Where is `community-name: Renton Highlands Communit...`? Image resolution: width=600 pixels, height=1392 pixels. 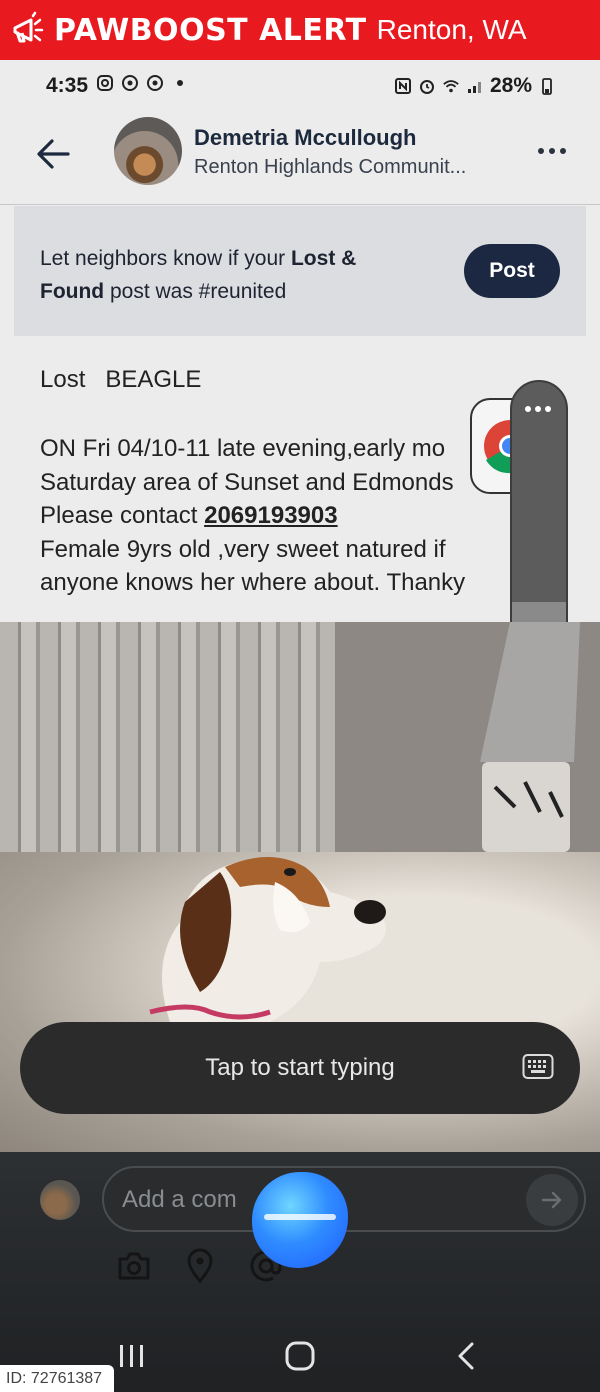
community-name: Renton Highlands Communit... is located at coordinates (330, 167).